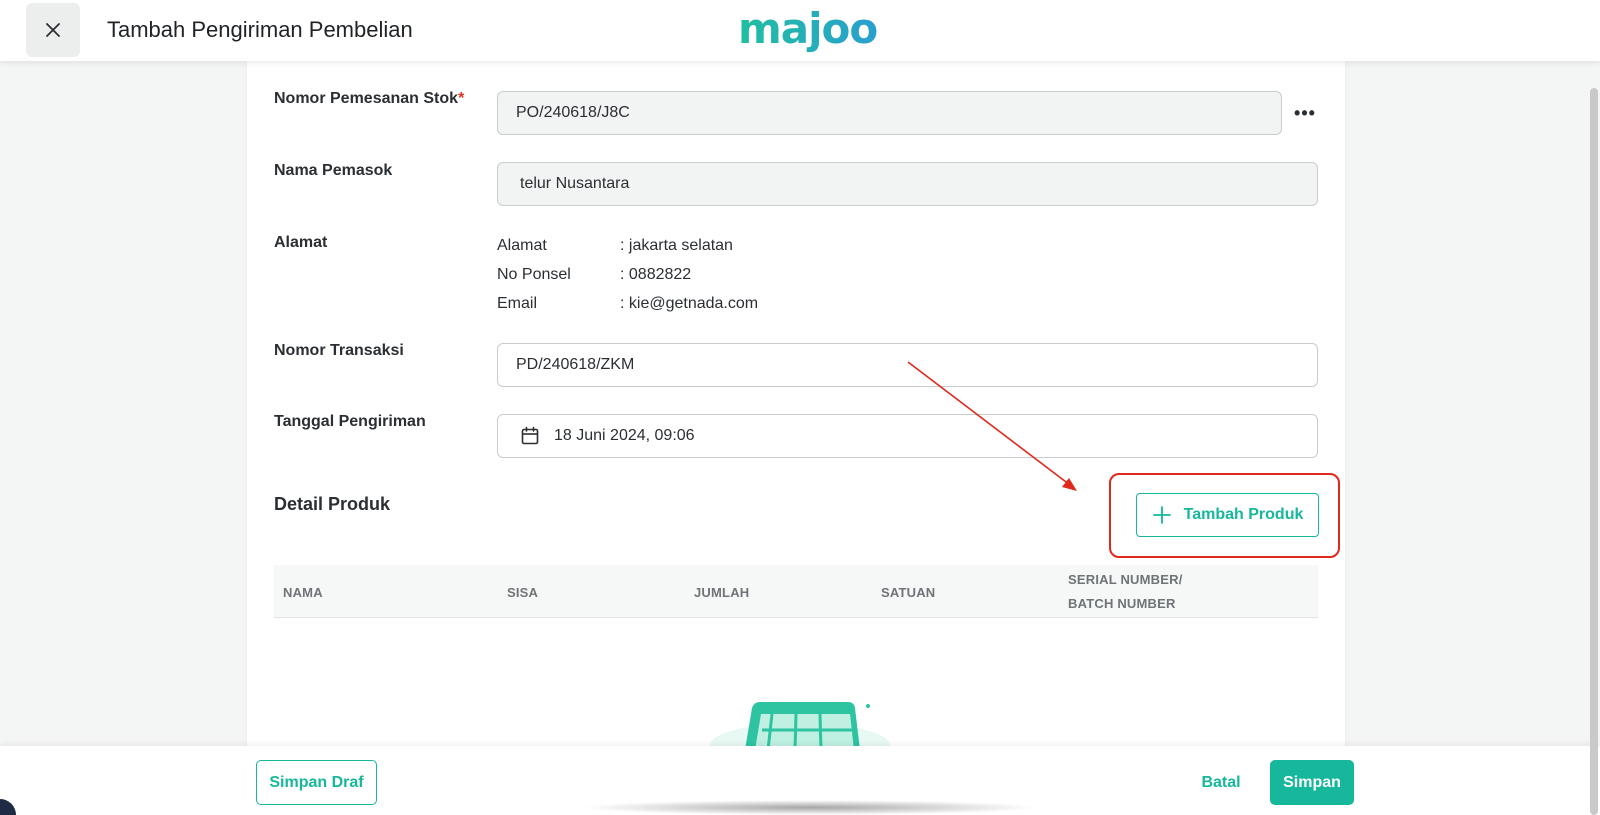  Describe the element at coordinates (534, 274) in the screenshot. I see `phone-key: No Ponsel` at that location.